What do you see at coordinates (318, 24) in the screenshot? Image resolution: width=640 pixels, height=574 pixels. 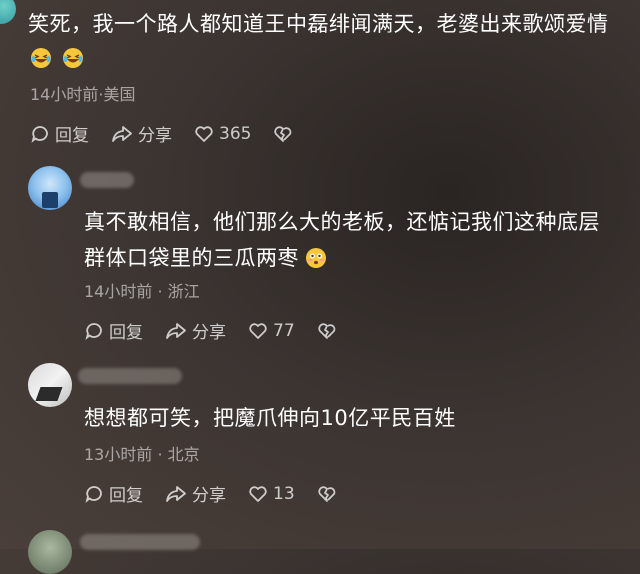 I see `comment-text: 笑死，我一个路人都知道王中磊绯闻满天，老婆出来歌颂爱情` at bounding box center [318, 24].